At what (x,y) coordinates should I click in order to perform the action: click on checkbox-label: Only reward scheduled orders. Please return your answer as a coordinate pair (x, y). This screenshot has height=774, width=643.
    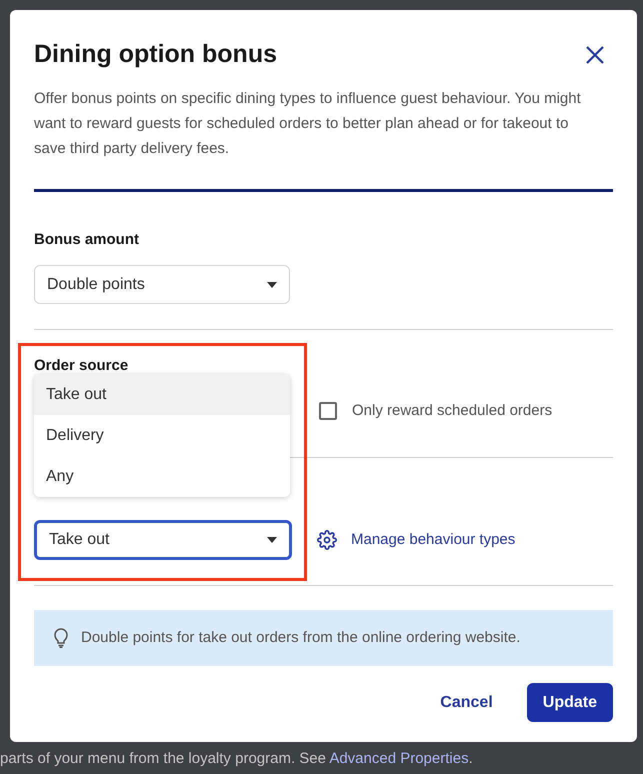
    Looking at the image, I should click on (452, 410).